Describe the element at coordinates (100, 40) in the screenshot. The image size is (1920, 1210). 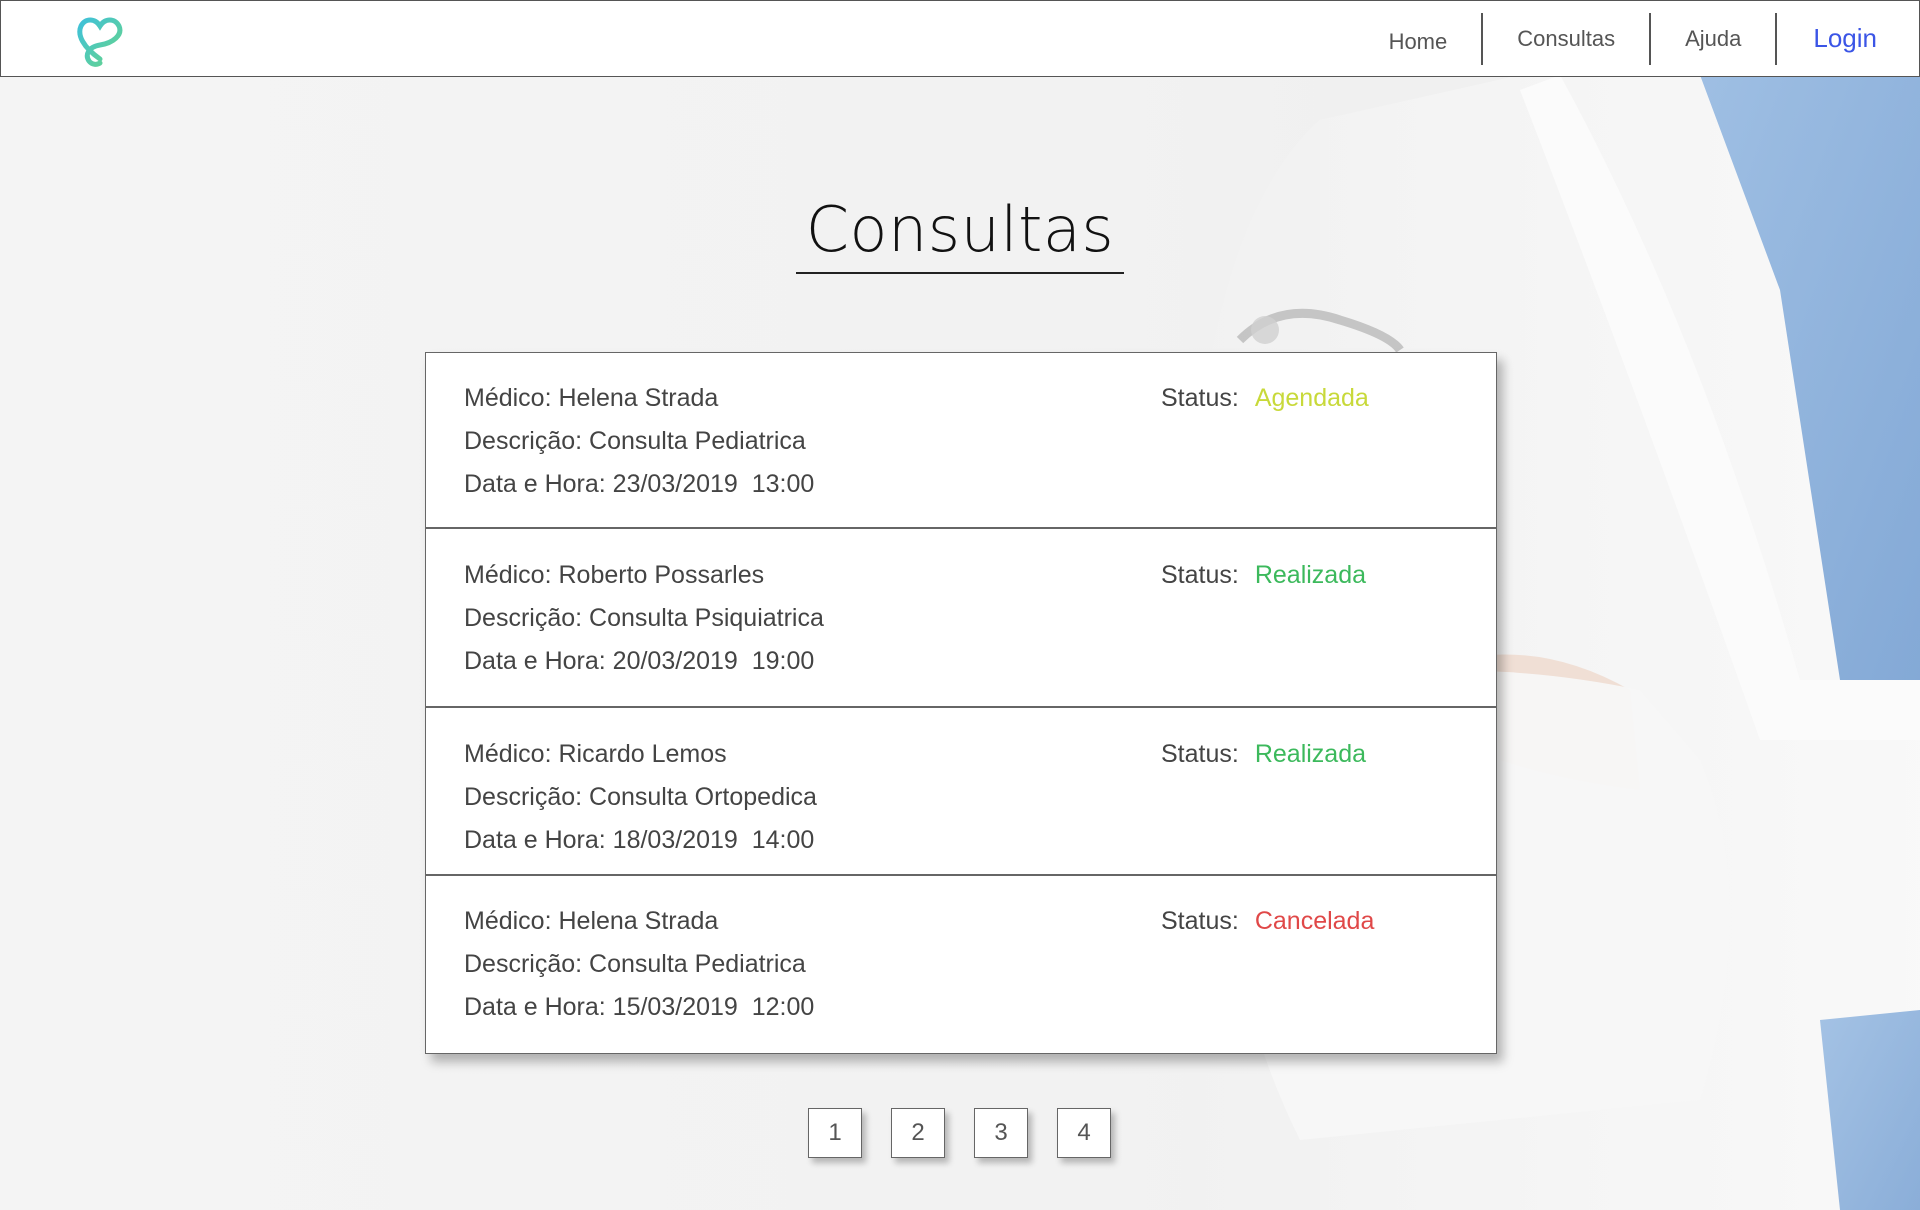
I see `heart-s-logo-icon` at that location.